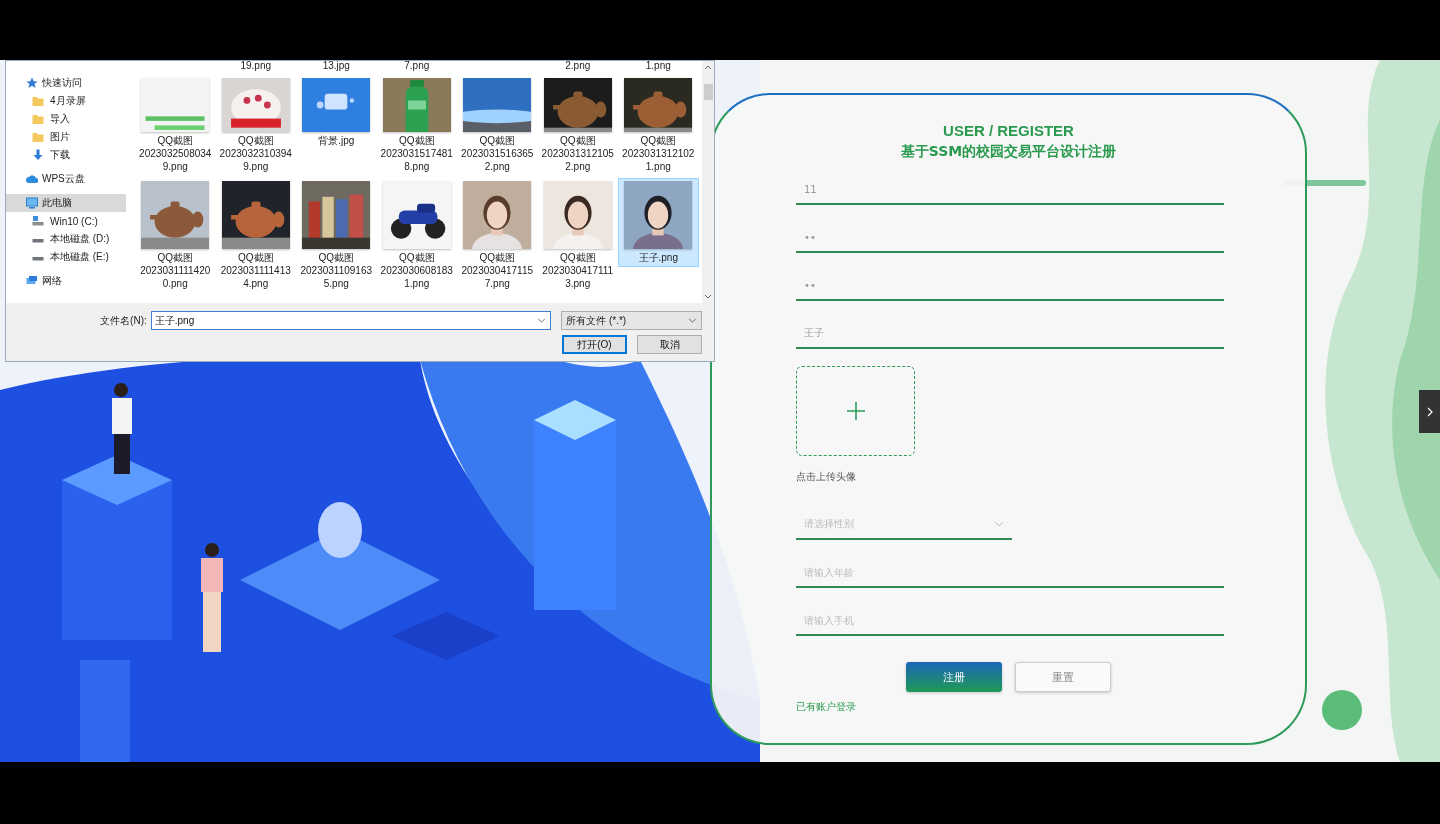 Image resolution: width=1440 pixels, height=824 pixels. I want to click on file-name: 7.png, so click(417, 67).